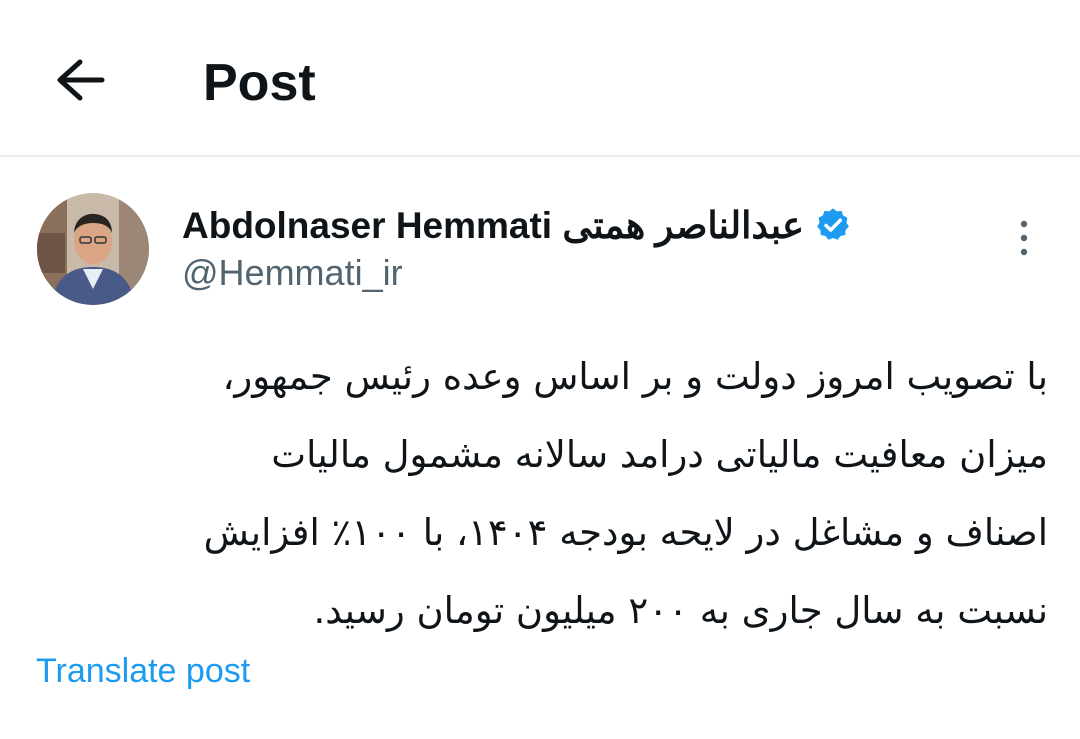 Image resolution: width=1080 pixels, height=739 pixels. Describe the element at coordinates (259, 83) in the screenshot. I see `page-title: Post` at that location.